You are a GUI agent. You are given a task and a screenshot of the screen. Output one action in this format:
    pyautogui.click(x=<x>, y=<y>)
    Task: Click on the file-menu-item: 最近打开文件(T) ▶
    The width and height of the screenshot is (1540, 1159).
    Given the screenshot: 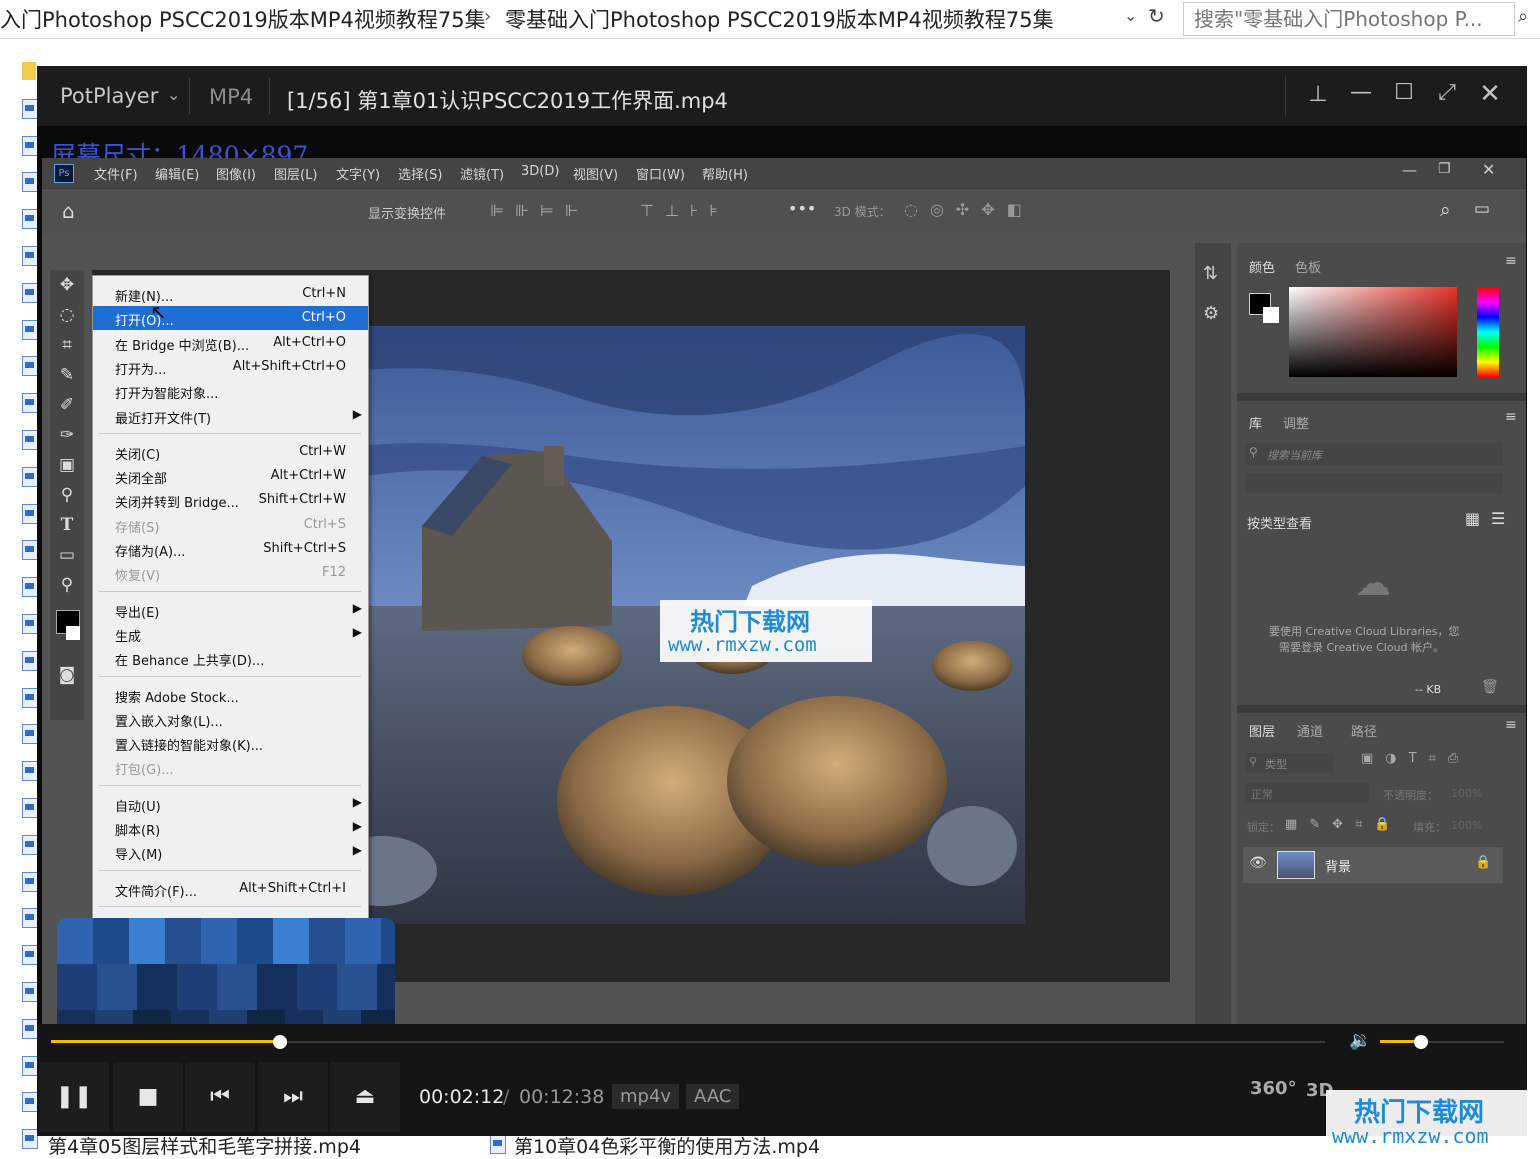 What is the action you would take?
    pyautogui.click(x=230, y=416)
    